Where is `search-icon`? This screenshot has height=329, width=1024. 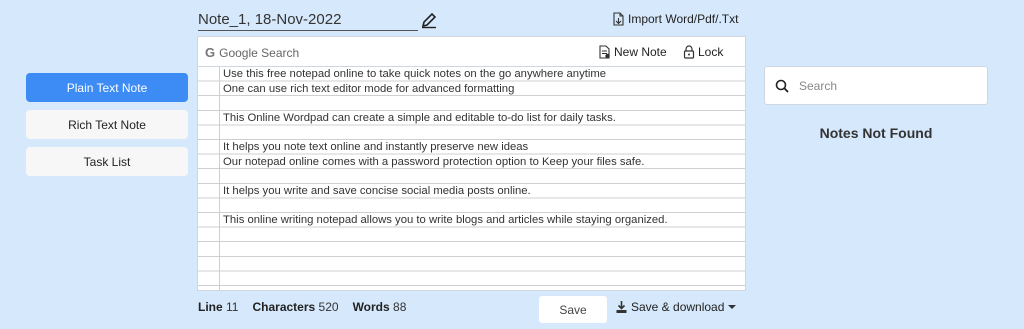 search-icon is located at coordinates (782, 86).